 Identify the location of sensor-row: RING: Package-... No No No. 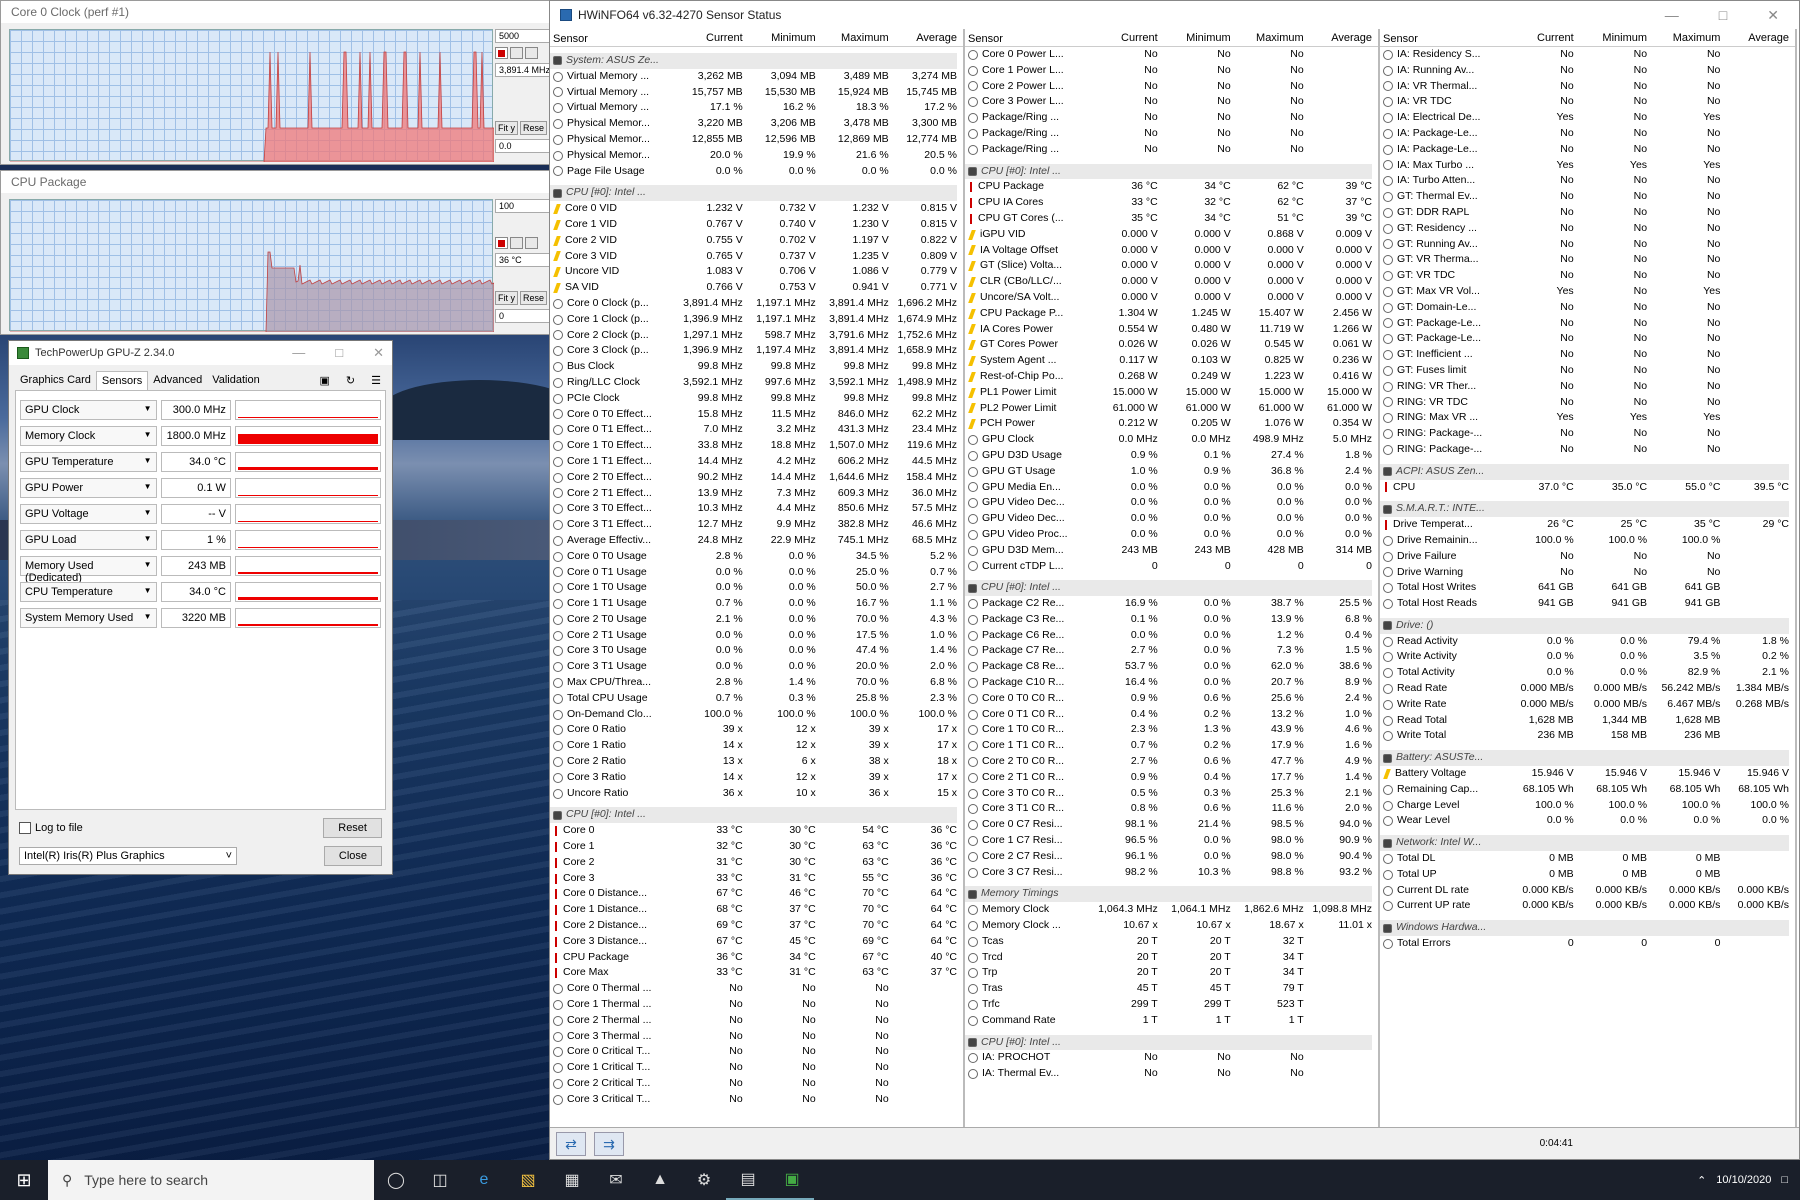
(1587, 434).